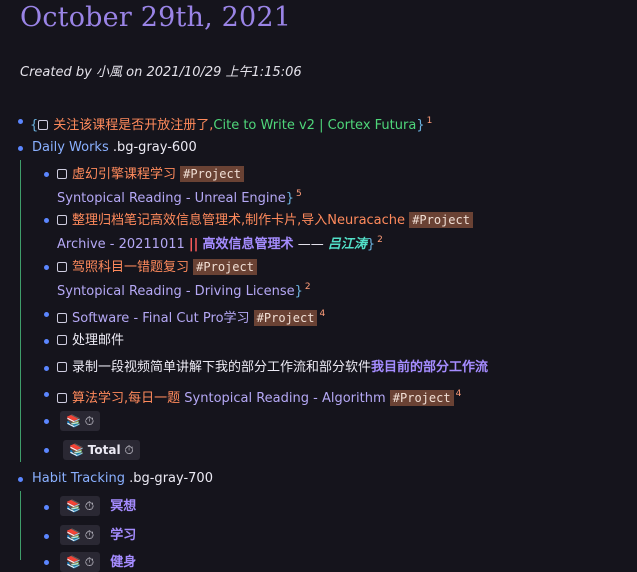 The height and width of the screenshot is (572, 637). What do you see at coordinates (430, 121) in the screenshot?
I see `ref-count: 1` at bounding box center [430, 121].